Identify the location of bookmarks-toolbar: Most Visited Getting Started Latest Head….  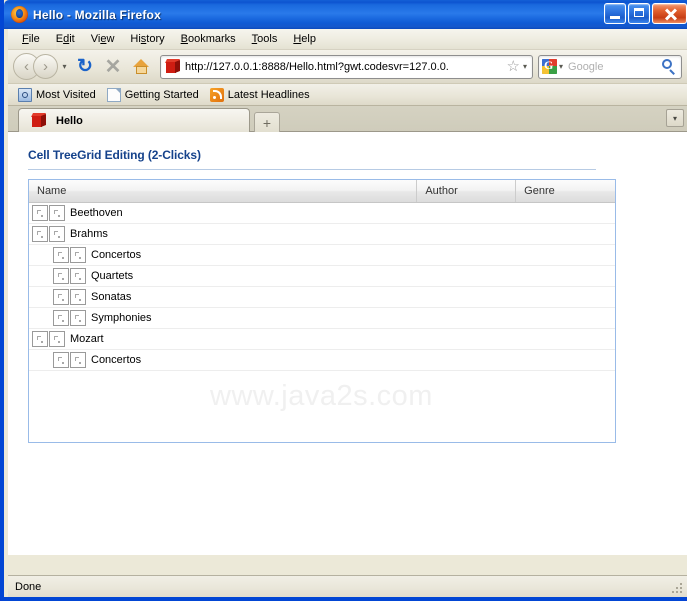
(347, 95).